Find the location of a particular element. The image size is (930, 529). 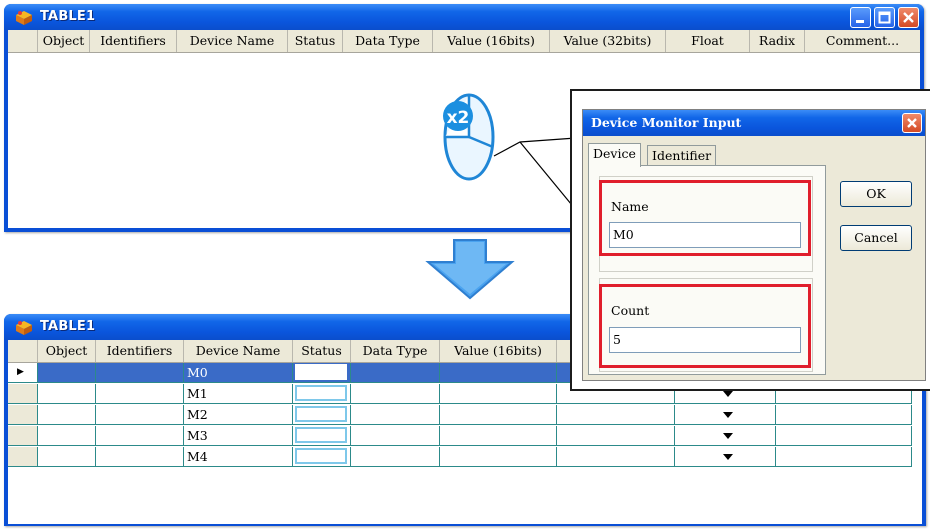

device-name-cell: M3 is located at coordinates (238, 436).